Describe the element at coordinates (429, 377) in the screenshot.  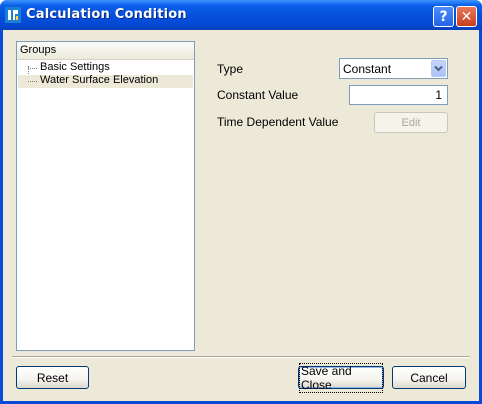
I see `cancel-button: Cancel` at that location.